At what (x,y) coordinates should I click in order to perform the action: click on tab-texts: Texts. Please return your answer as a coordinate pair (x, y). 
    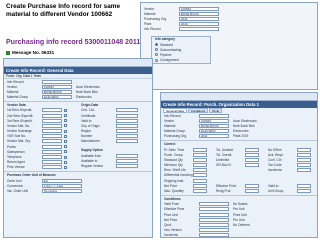
    Looking at the image, I should click on (216, 110).